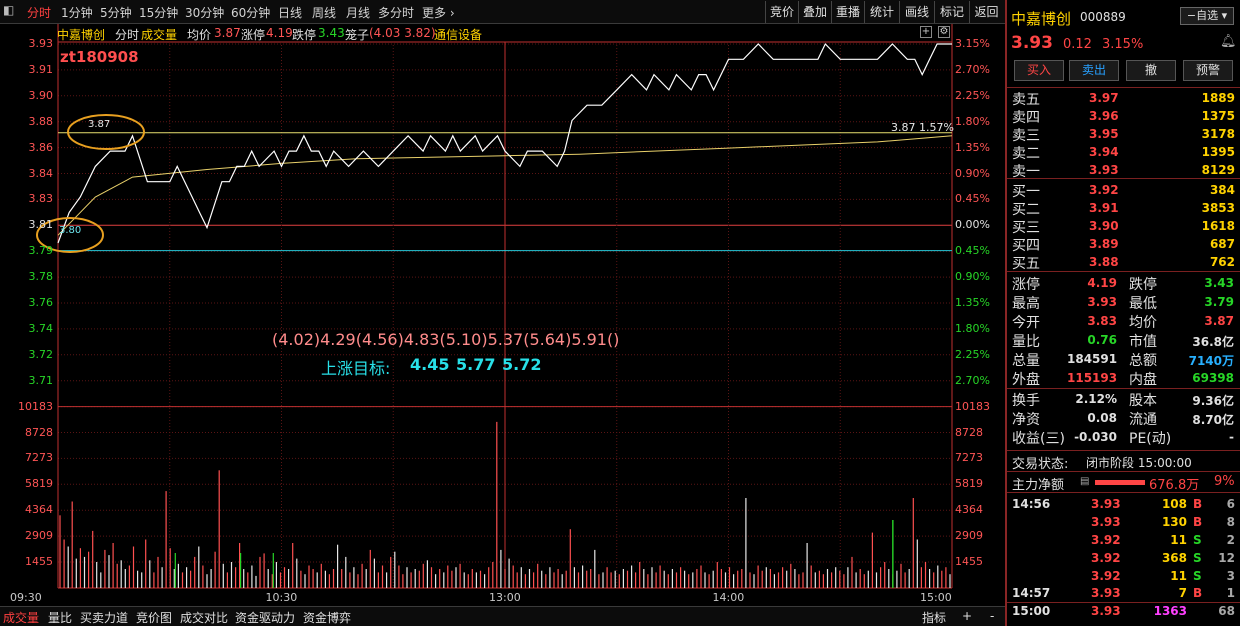 The height and width of the screenshot is (626, 1240). I want to click on tab-5min: 5分钟, so click(116, 12).